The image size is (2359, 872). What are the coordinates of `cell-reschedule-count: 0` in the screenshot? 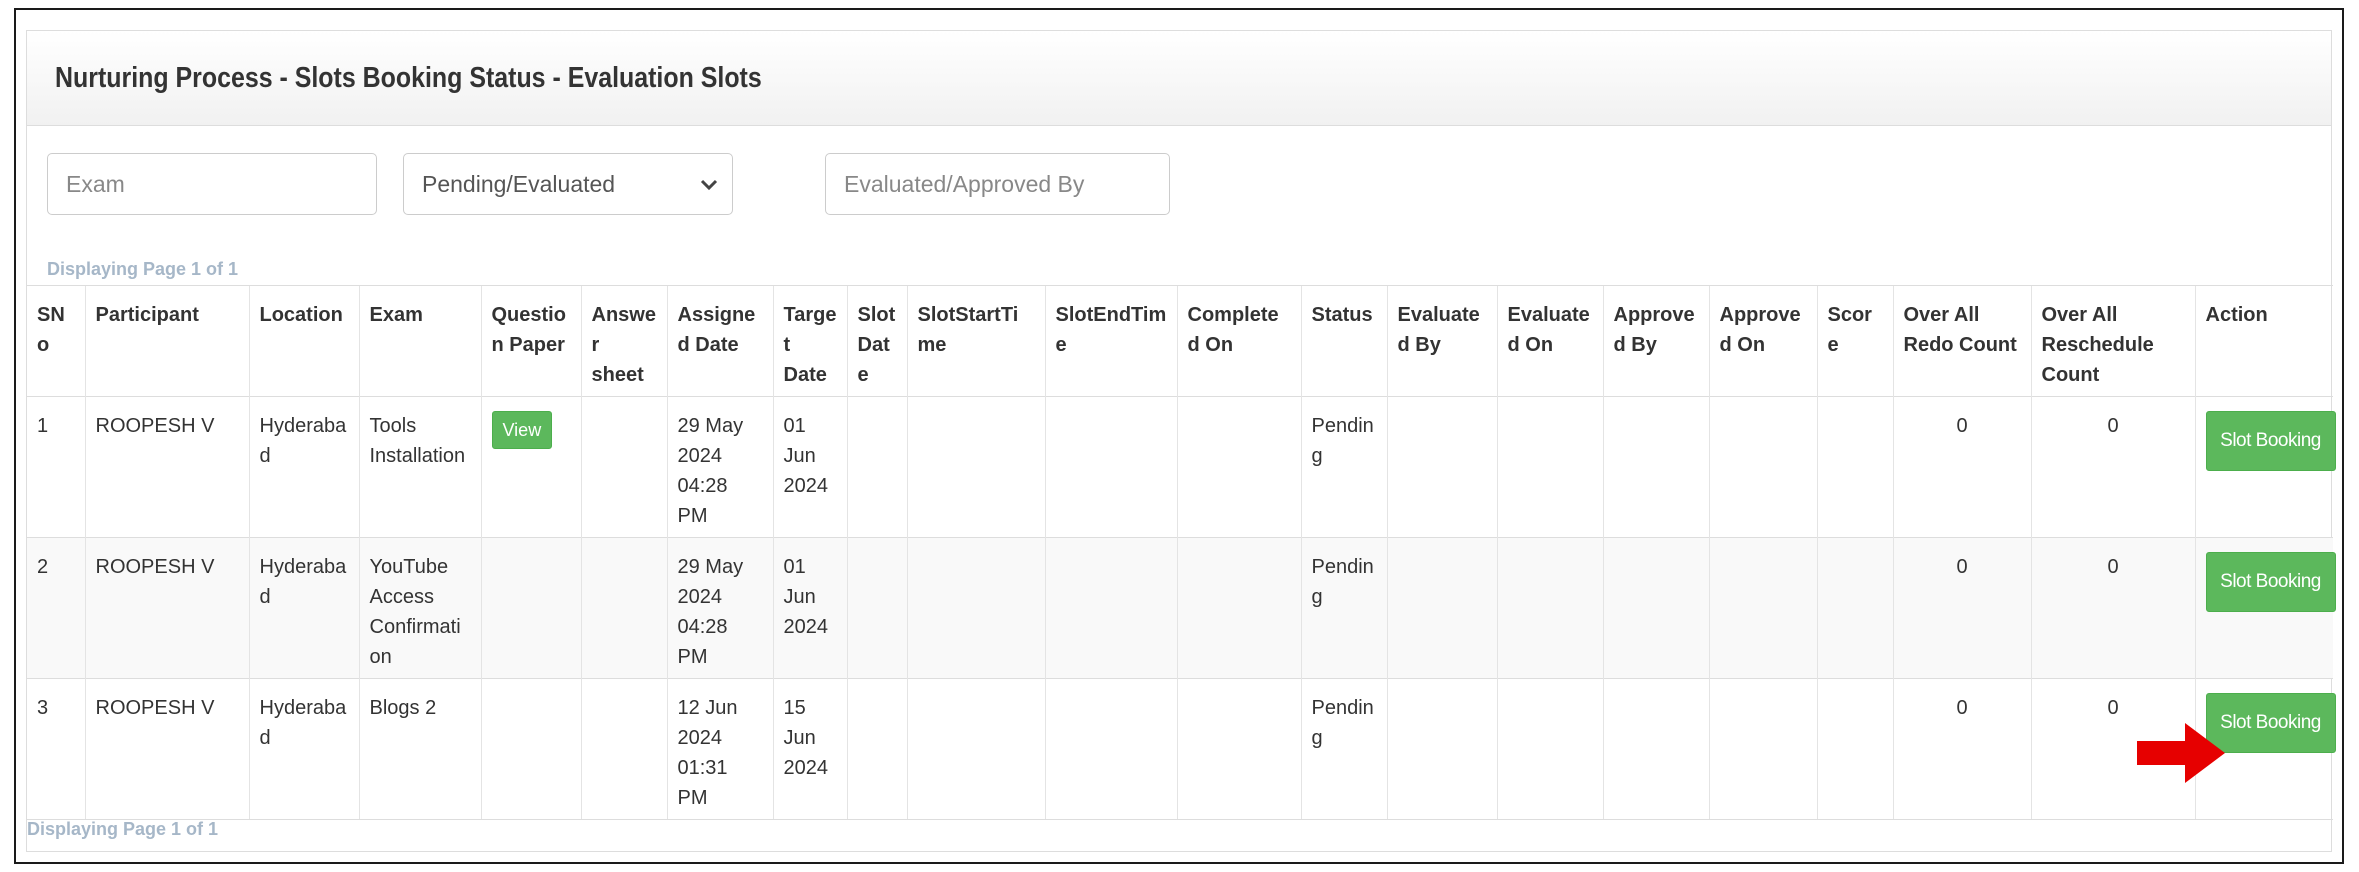 It's located at (2112, 608).